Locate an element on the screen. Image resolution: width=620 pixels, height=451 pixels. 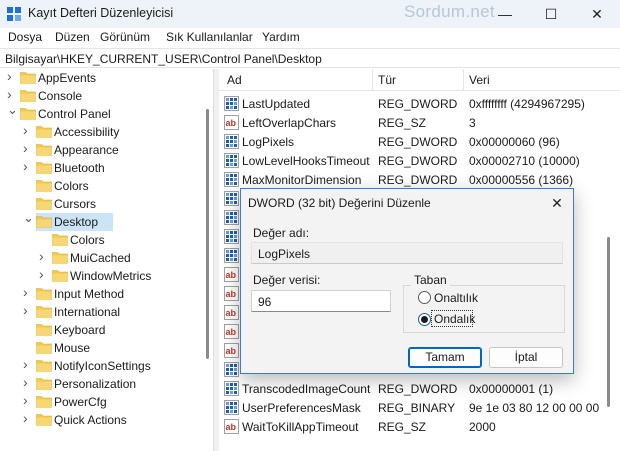
tree-item-desktop: ⌄ Desktop is located at coordinates (100, 221).